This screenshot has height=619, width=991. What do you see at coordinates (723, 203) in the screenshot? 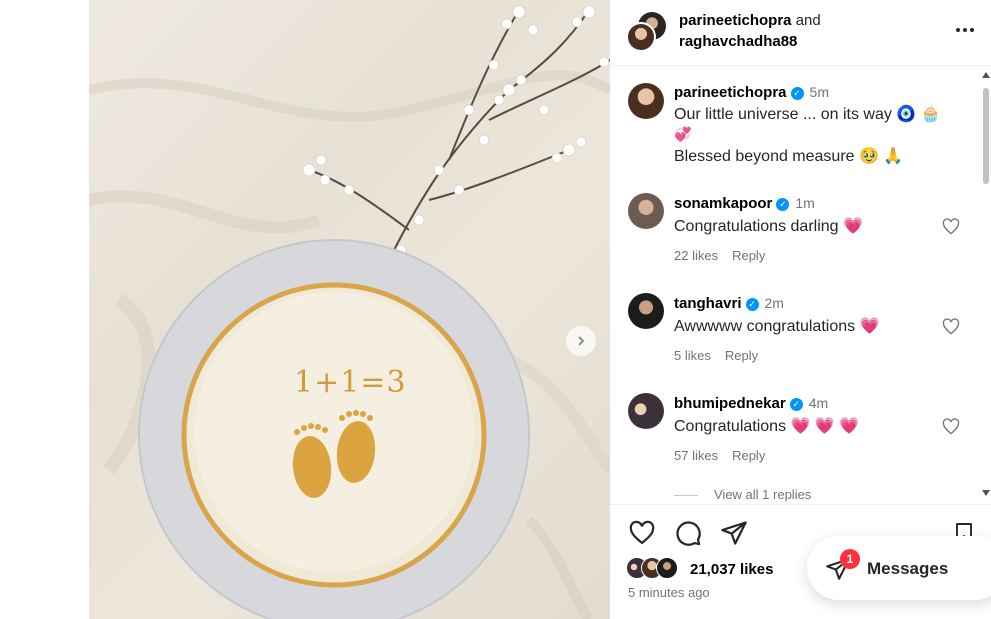
I see `comment-username: sonamkapoor` at bounding box center [723, 203].